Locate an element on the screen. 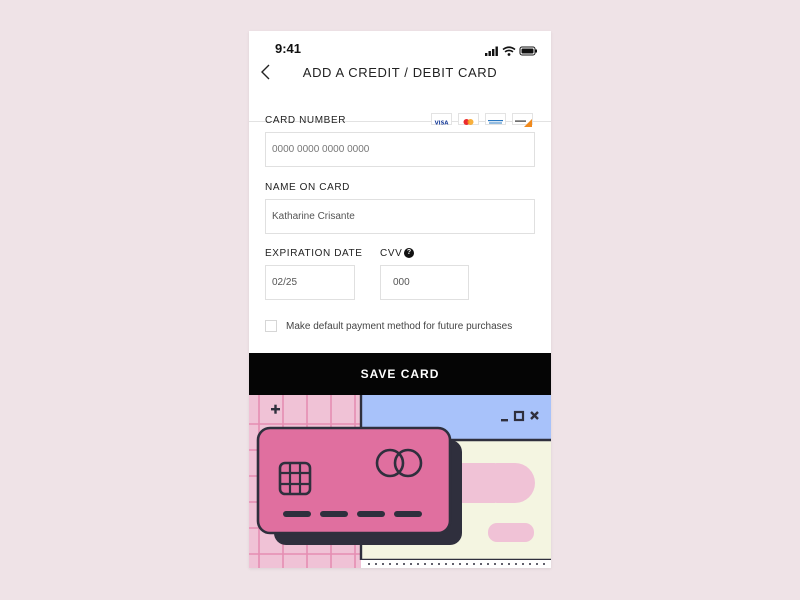 The height and width of the screenshot is (600, 800). page-title: ADD A CREDIT / DEBIT CARD is located at coordinates (400, 72).